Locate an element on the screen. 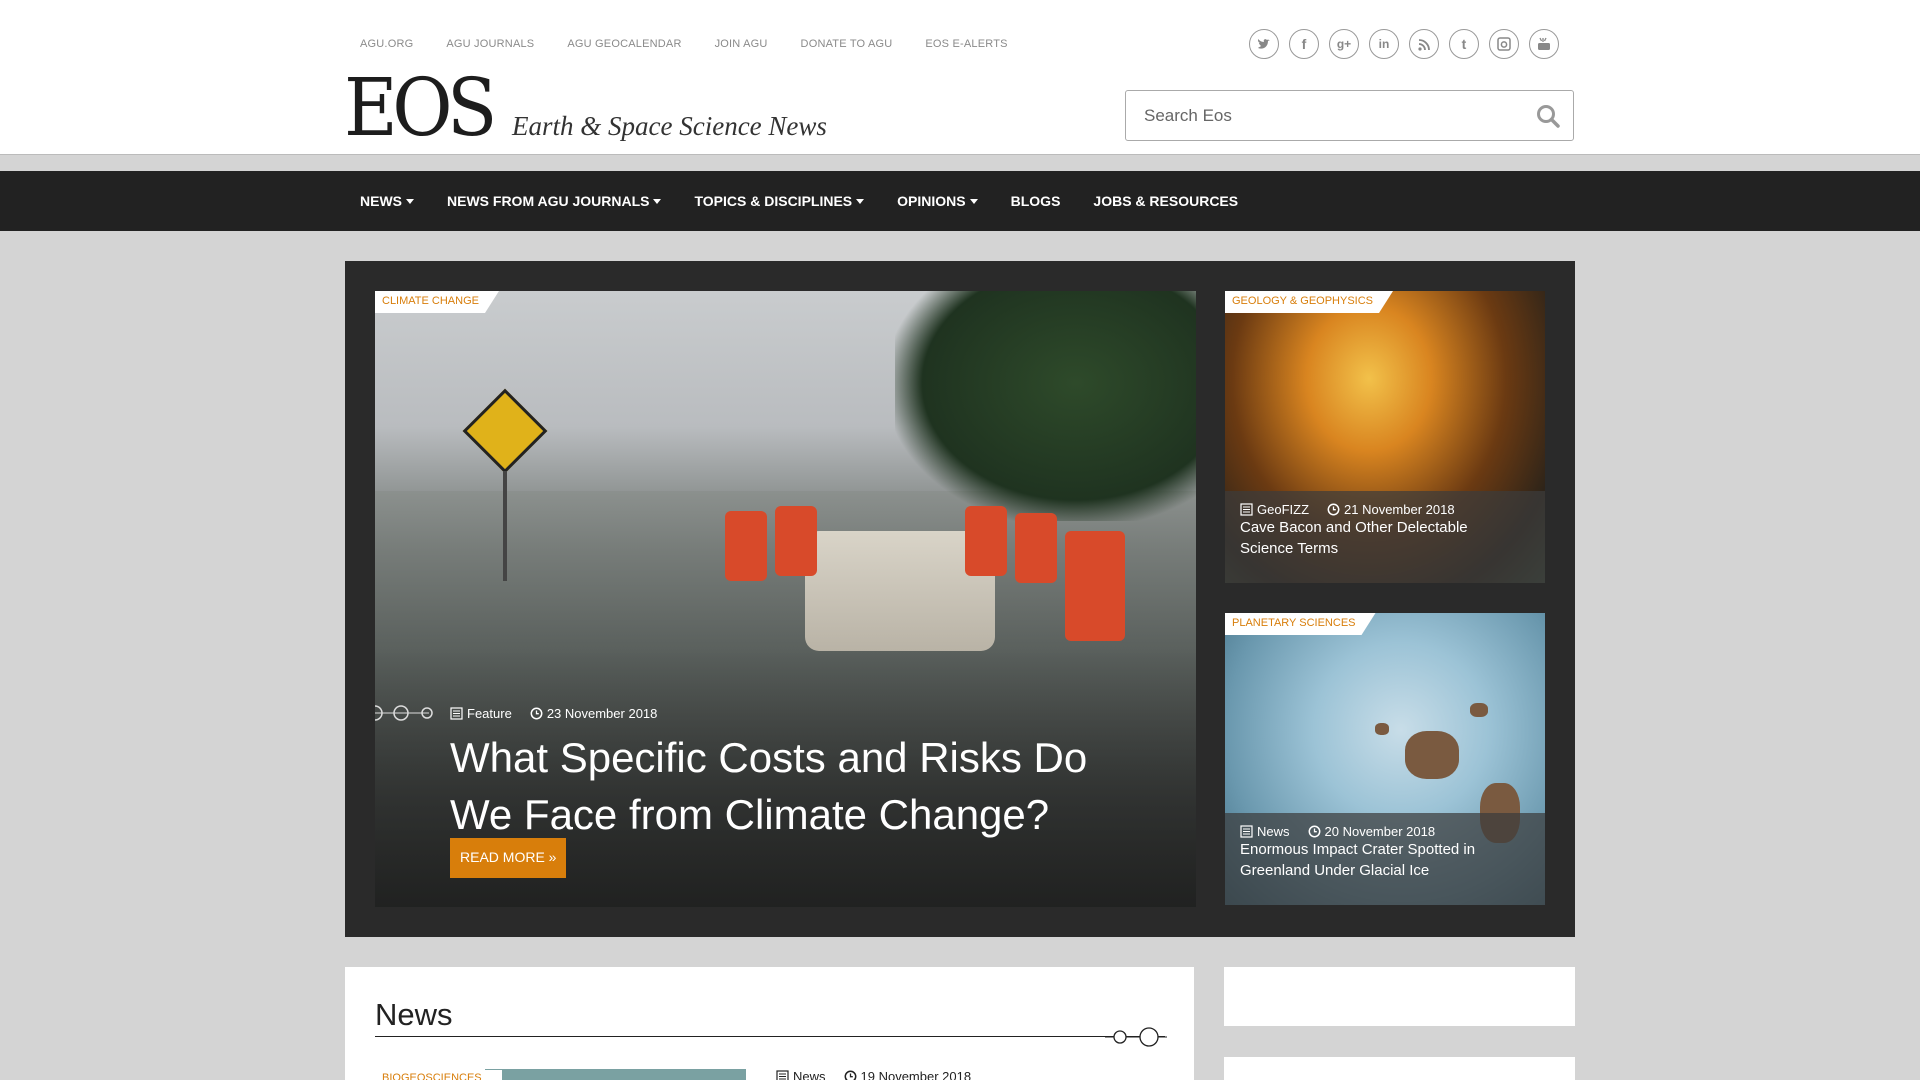 The image size is (1920, 1080). top-link-join-agu: JOIN AGU is located at coordinates (741, 44).